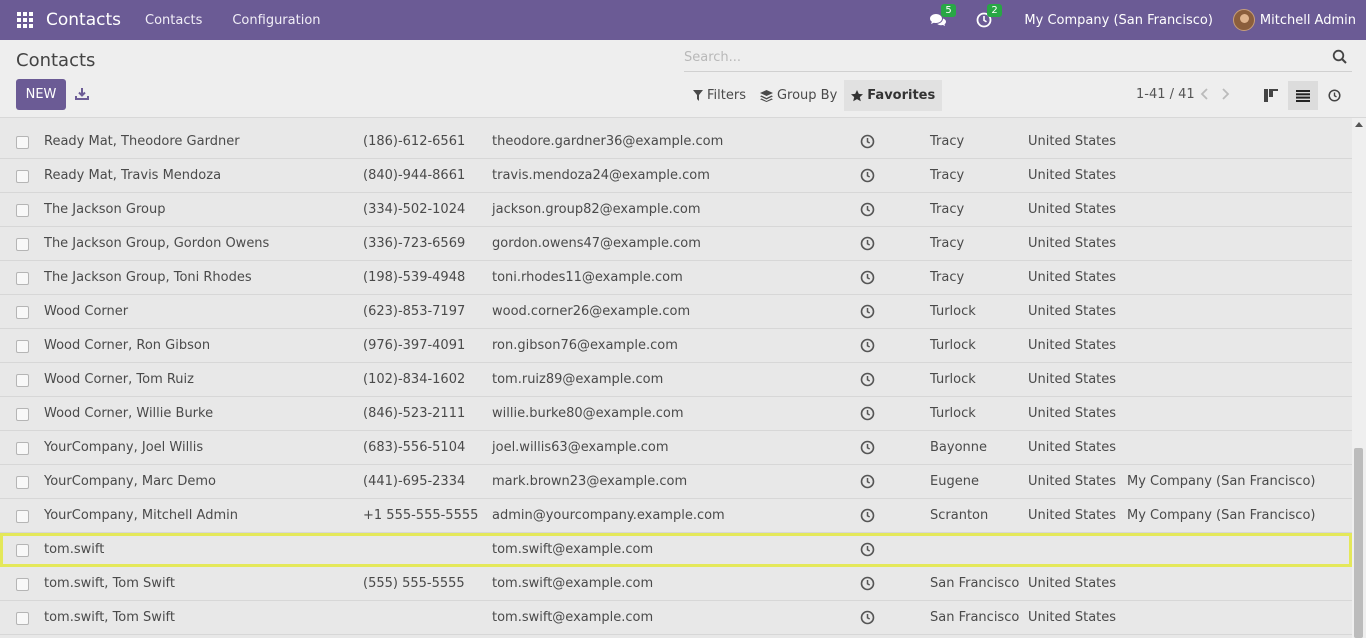 The width and height of the screenshot is (1366, 638). What do you see at coordinates (276, 20) in the screenshot?
I see `menu-configuration: Configuration` at bounding box center [276, 20].